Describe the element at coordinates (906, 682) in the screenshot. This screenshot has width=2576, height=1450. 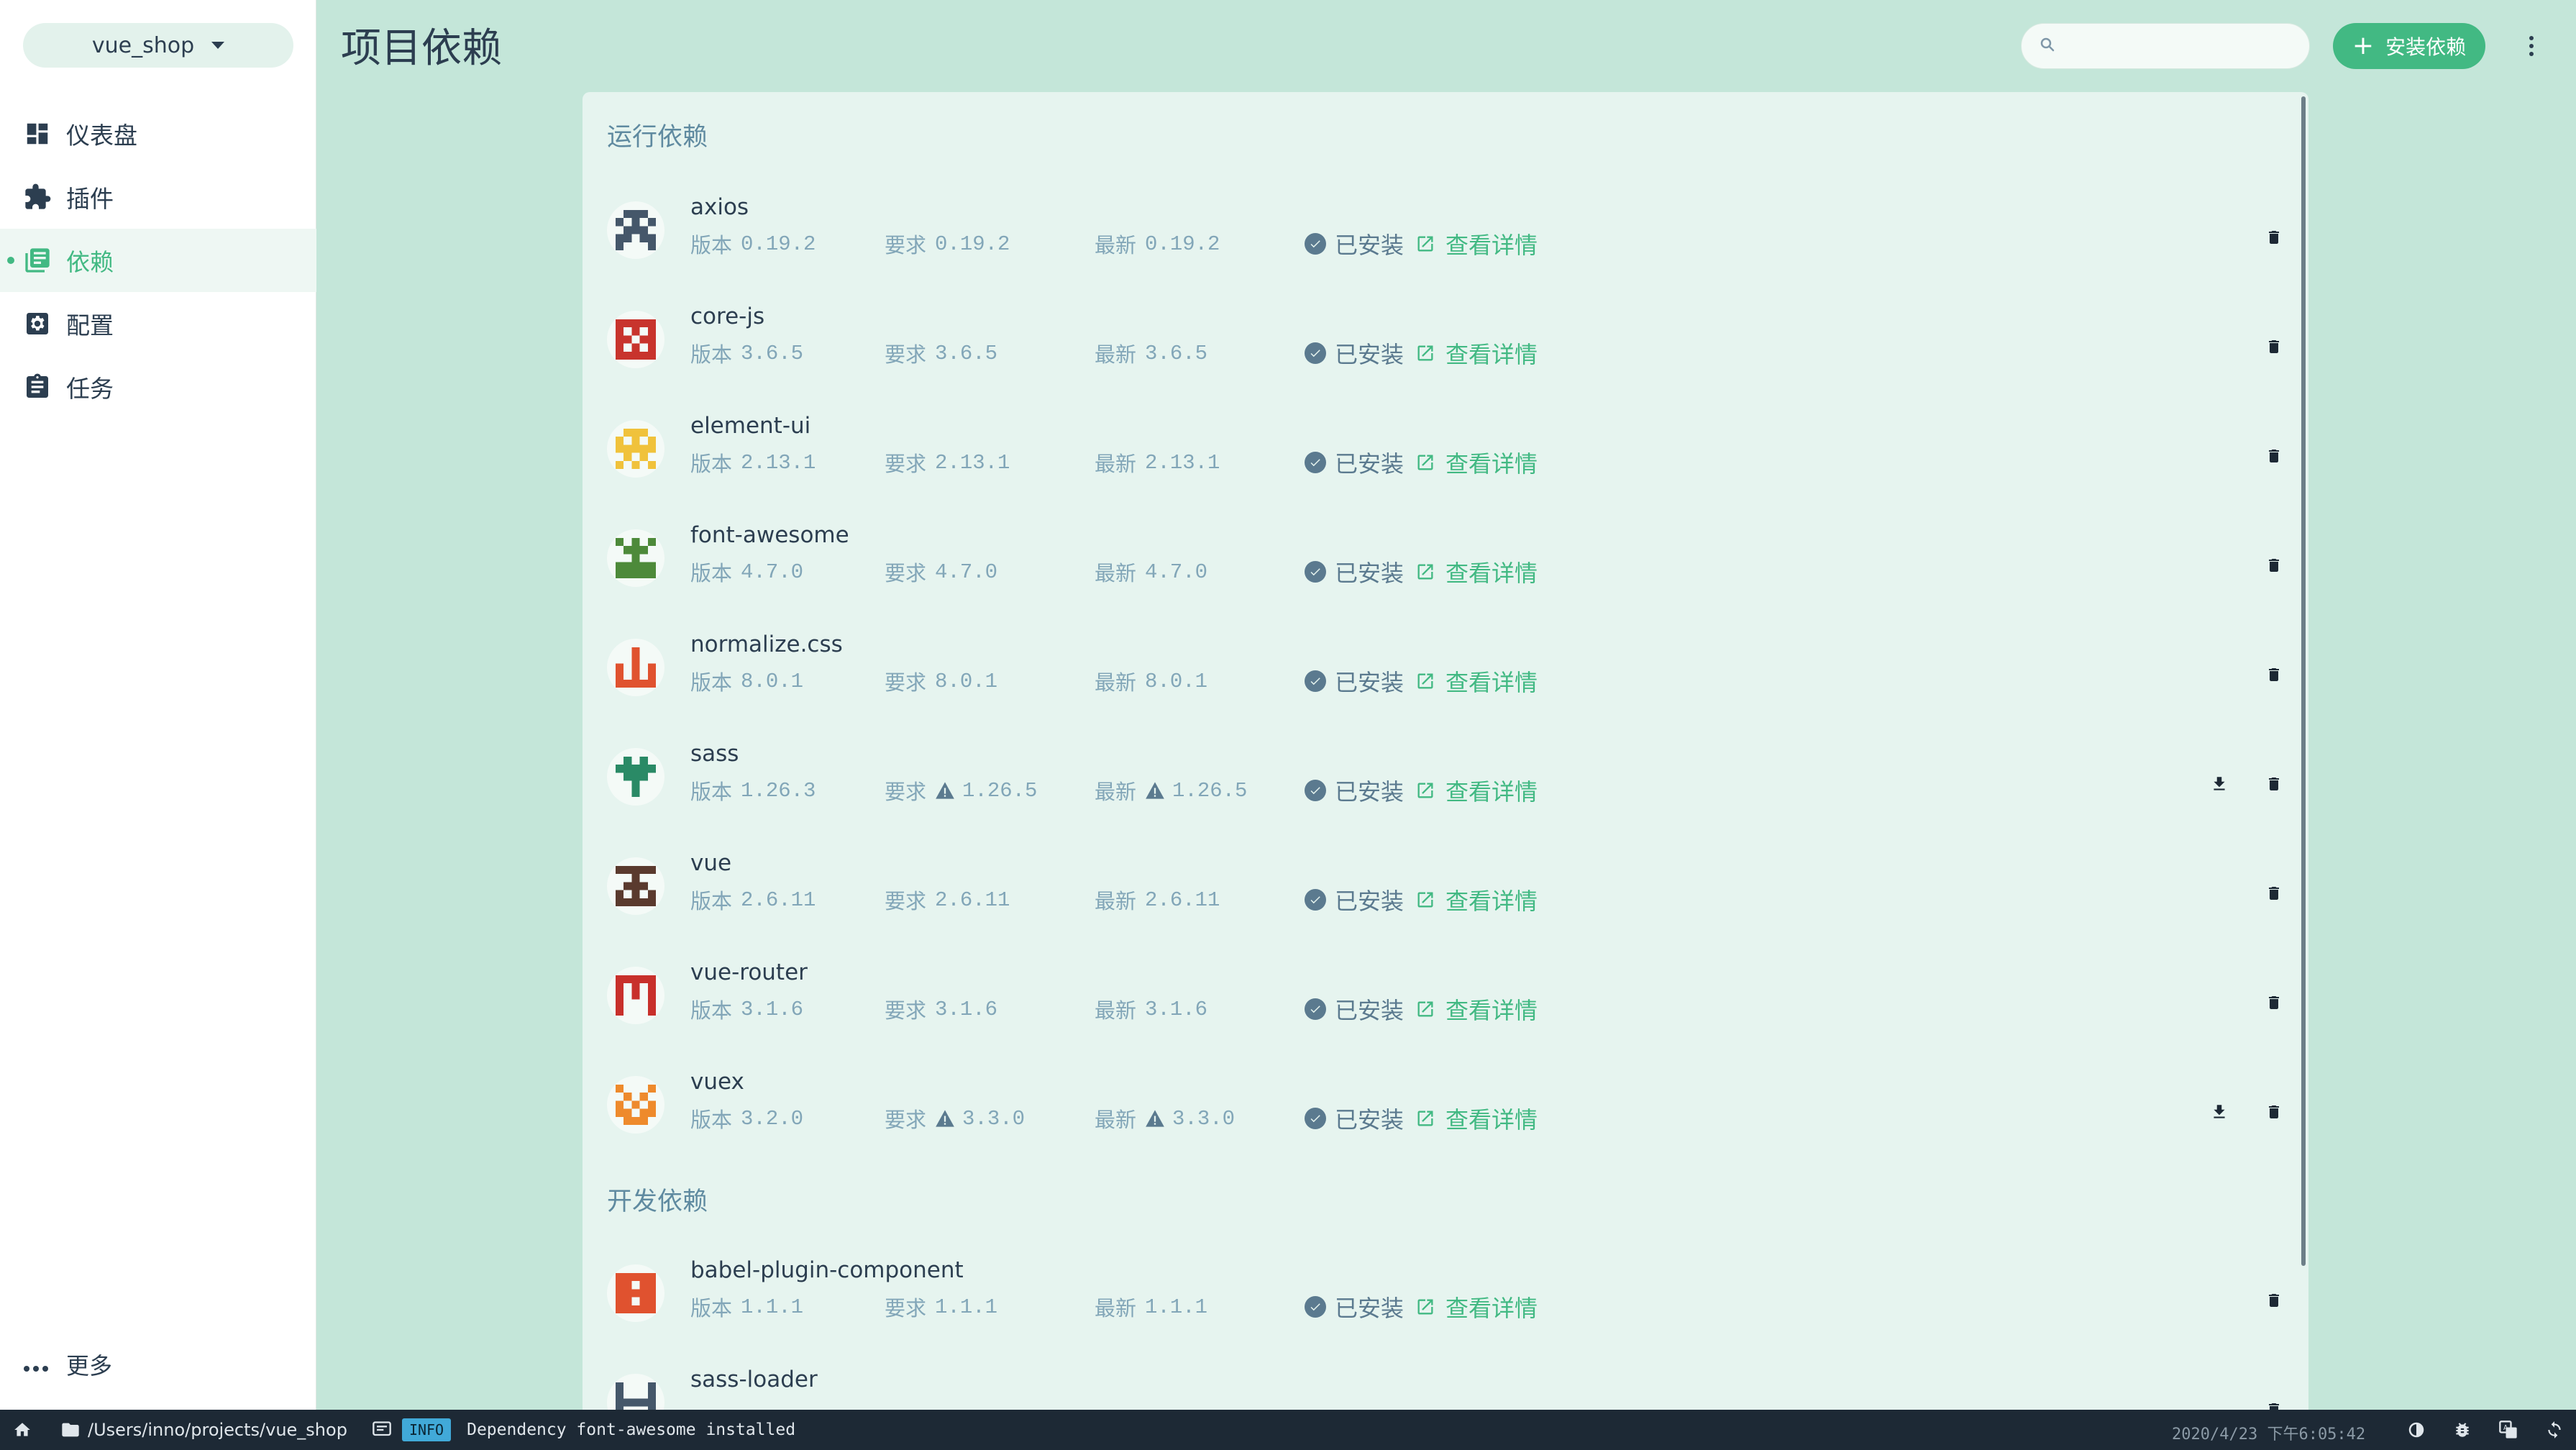
I see `wanted-version-label: 要求` at that location.